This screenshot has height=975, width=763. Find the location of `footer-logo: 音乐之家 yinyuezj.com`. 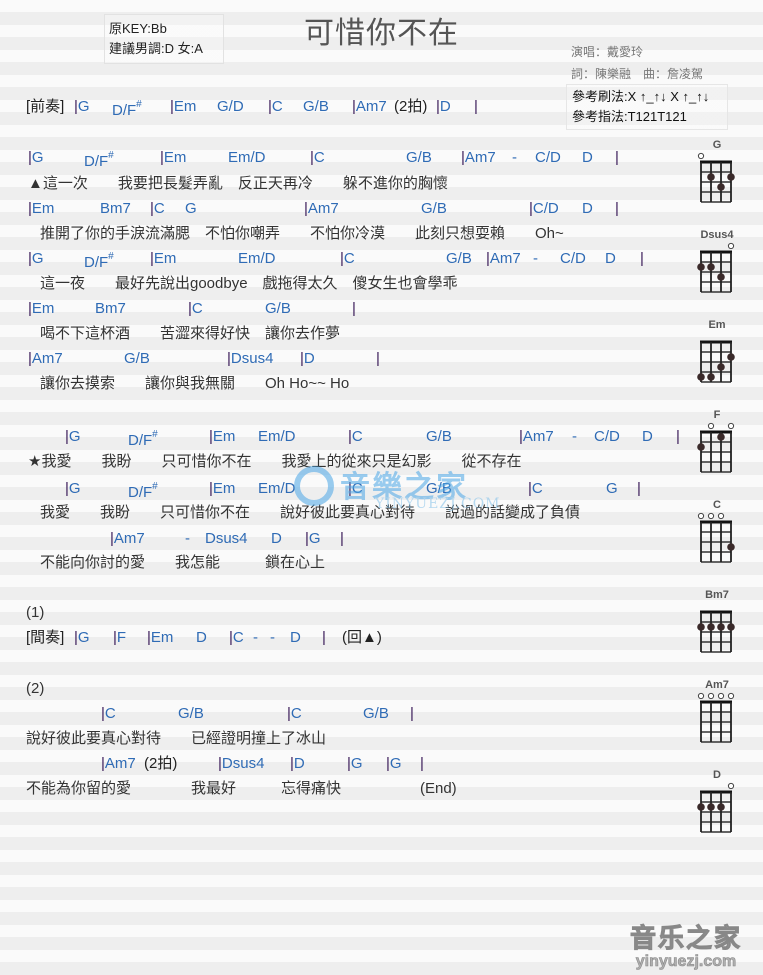

footer-logo: 音乐之家 yinyuezj.com is located at coordinates (686, 944).